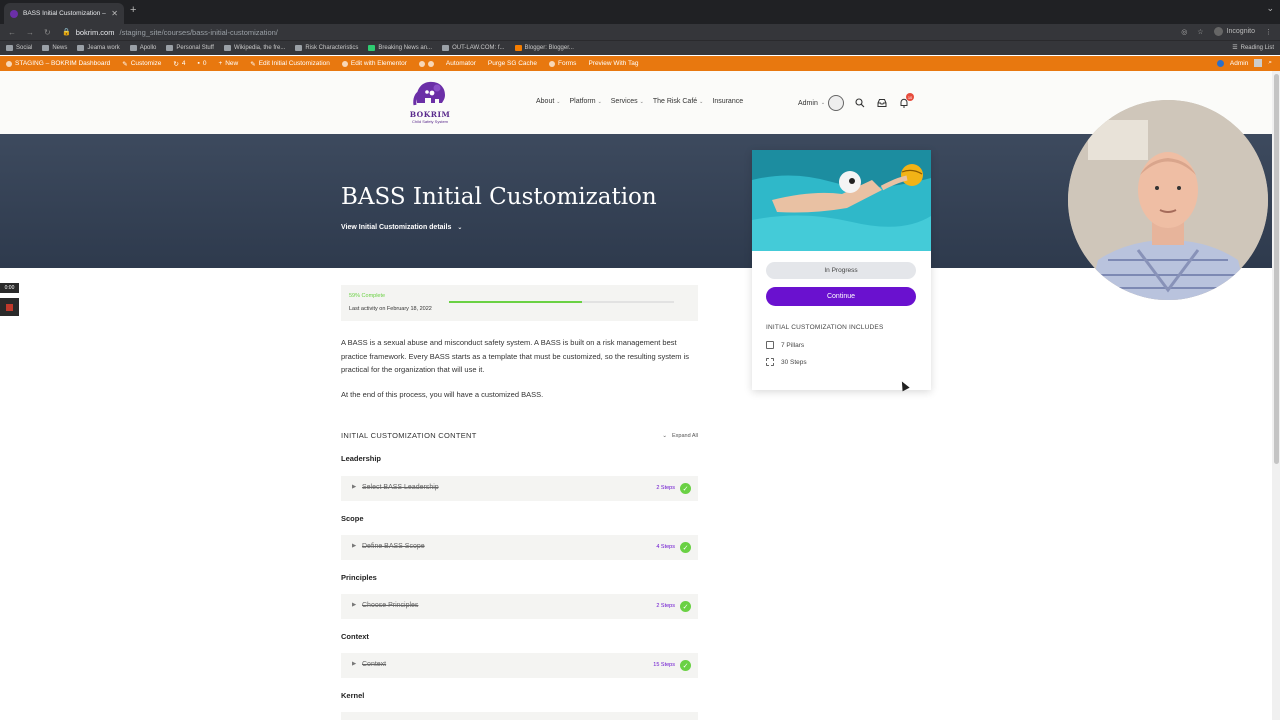 Image resolution: width=1280 pixels, height=720 pixels. Describe the element at coordinates (179, 64) in the screenshot. I see `wp-updates-link: ↻ 4` at that location.